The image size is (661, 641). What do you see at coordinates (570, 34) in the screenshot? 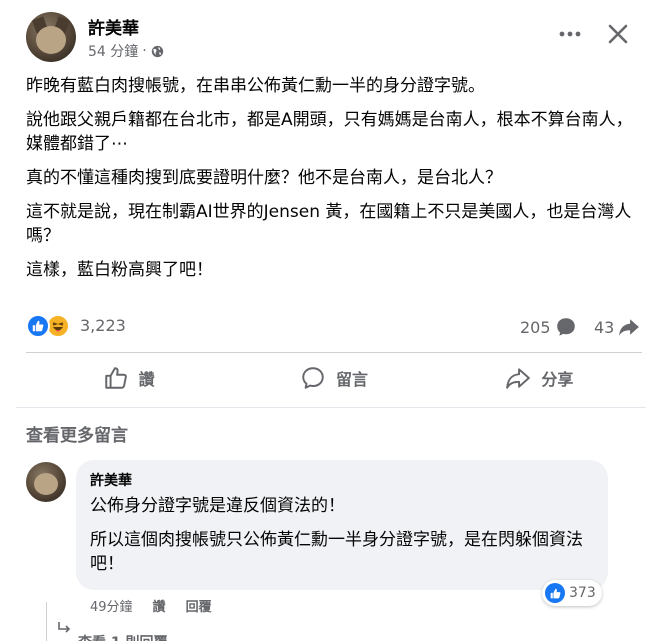
I see `more-options-icon` at bounding box center [570, 34].